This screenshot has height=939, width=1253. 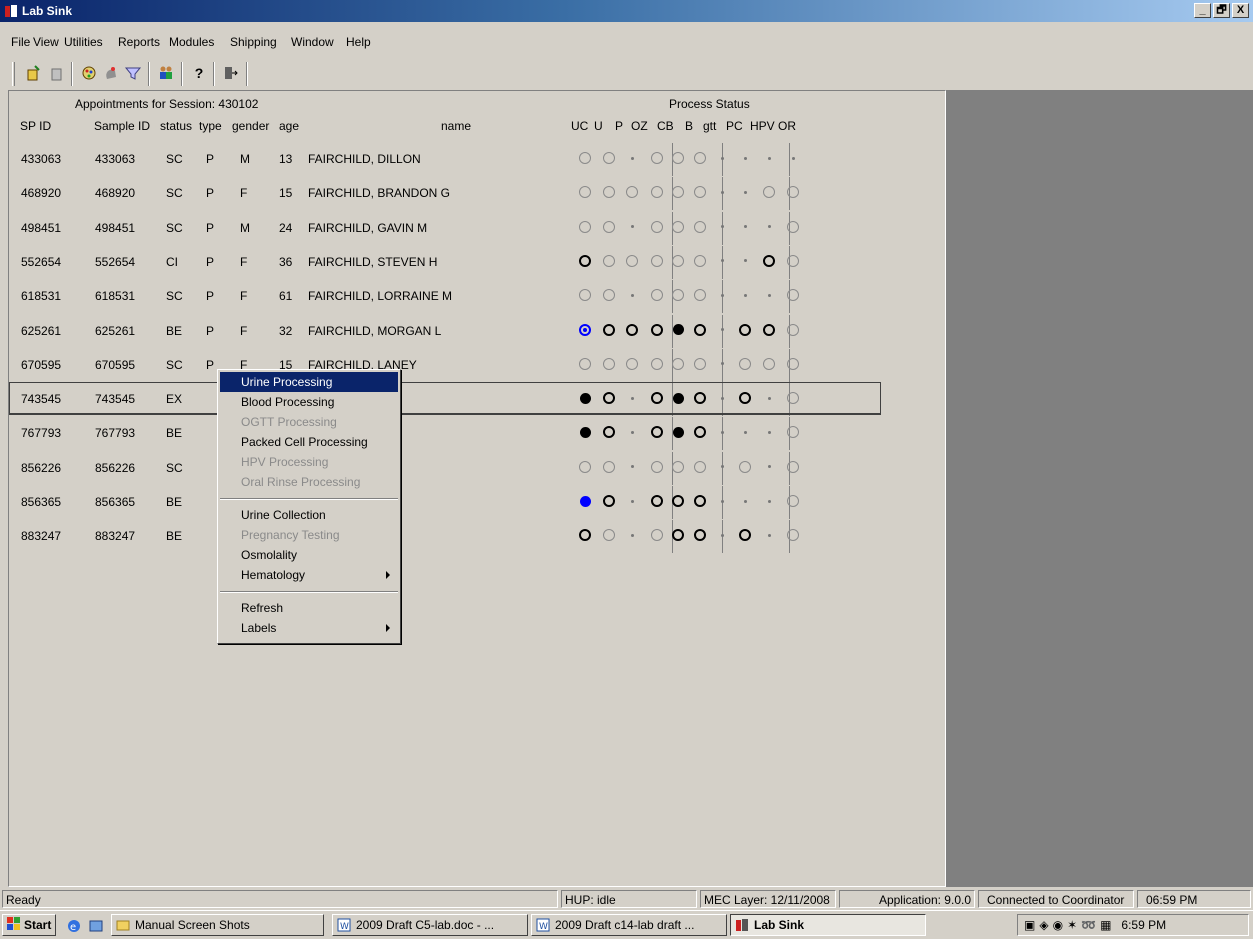 I want to click on menu-shipping: Shipping, so click(x=253, y=42).